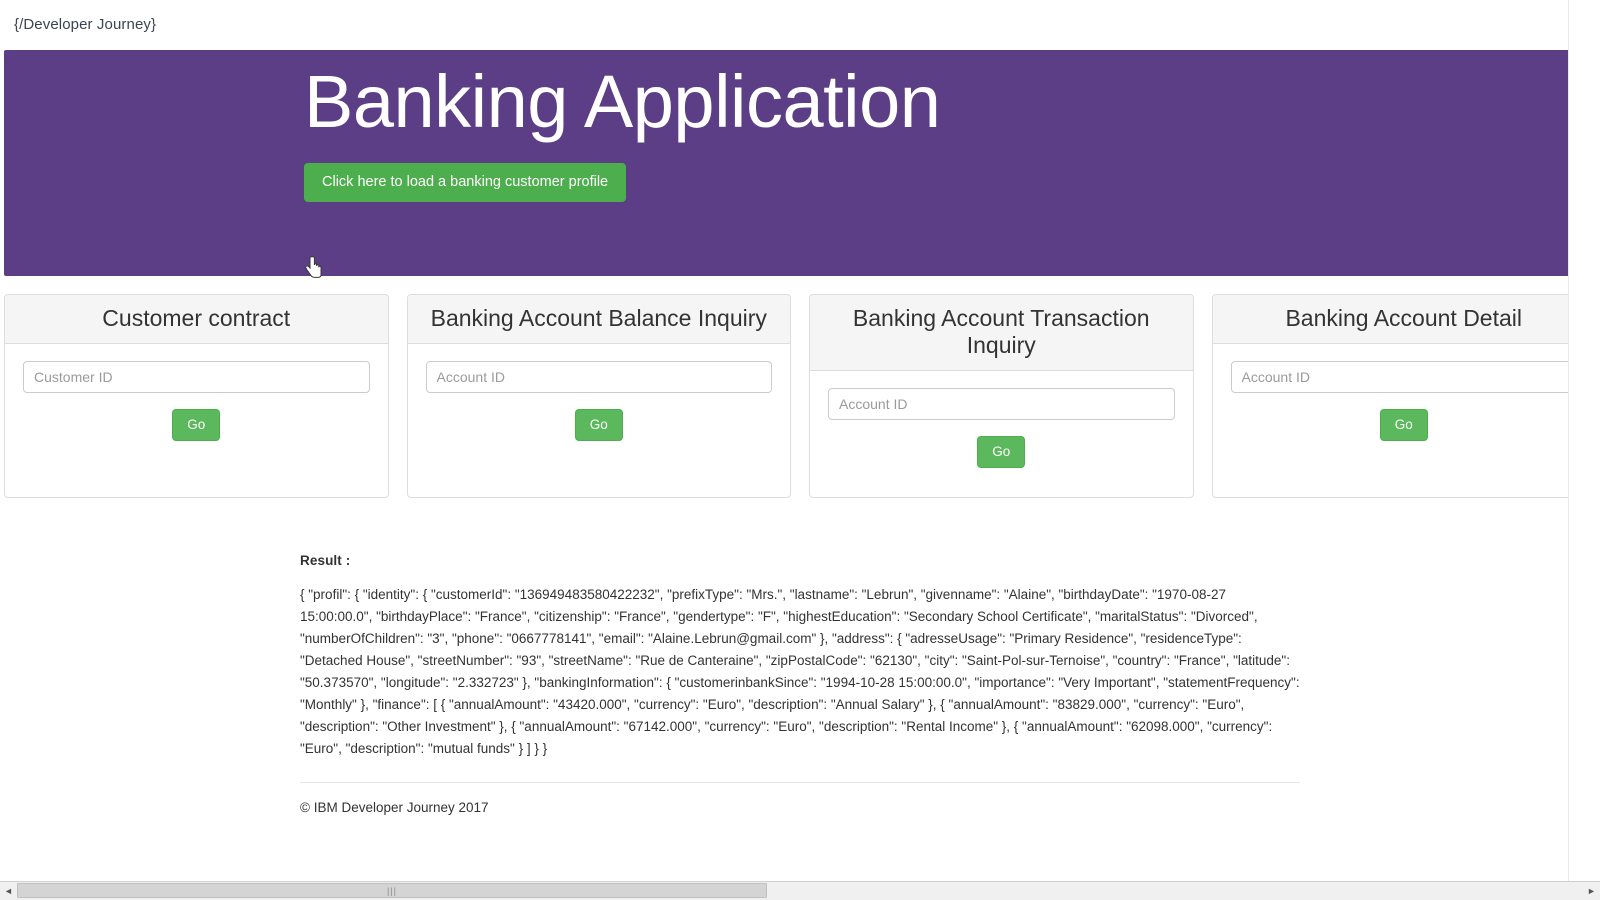 The height and width of the screenshot is (900, 1600). What do you see at coordinates (85, 24) in the screenshot?
I see `brand-text: {/Developer Journey}` at bounding box center [85, 24].